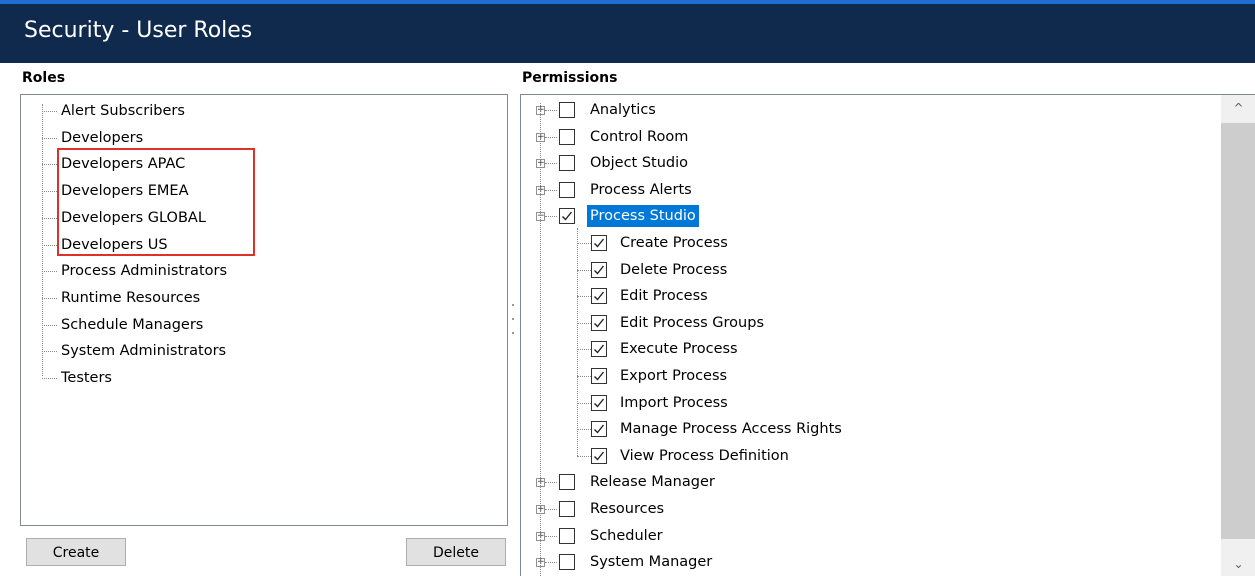 This screenshot has height=576, width=1255. What do you see at coordinates (627, 509) in the screenshot?
I see `permission-label: Resources` at bounding box center [627, 509].